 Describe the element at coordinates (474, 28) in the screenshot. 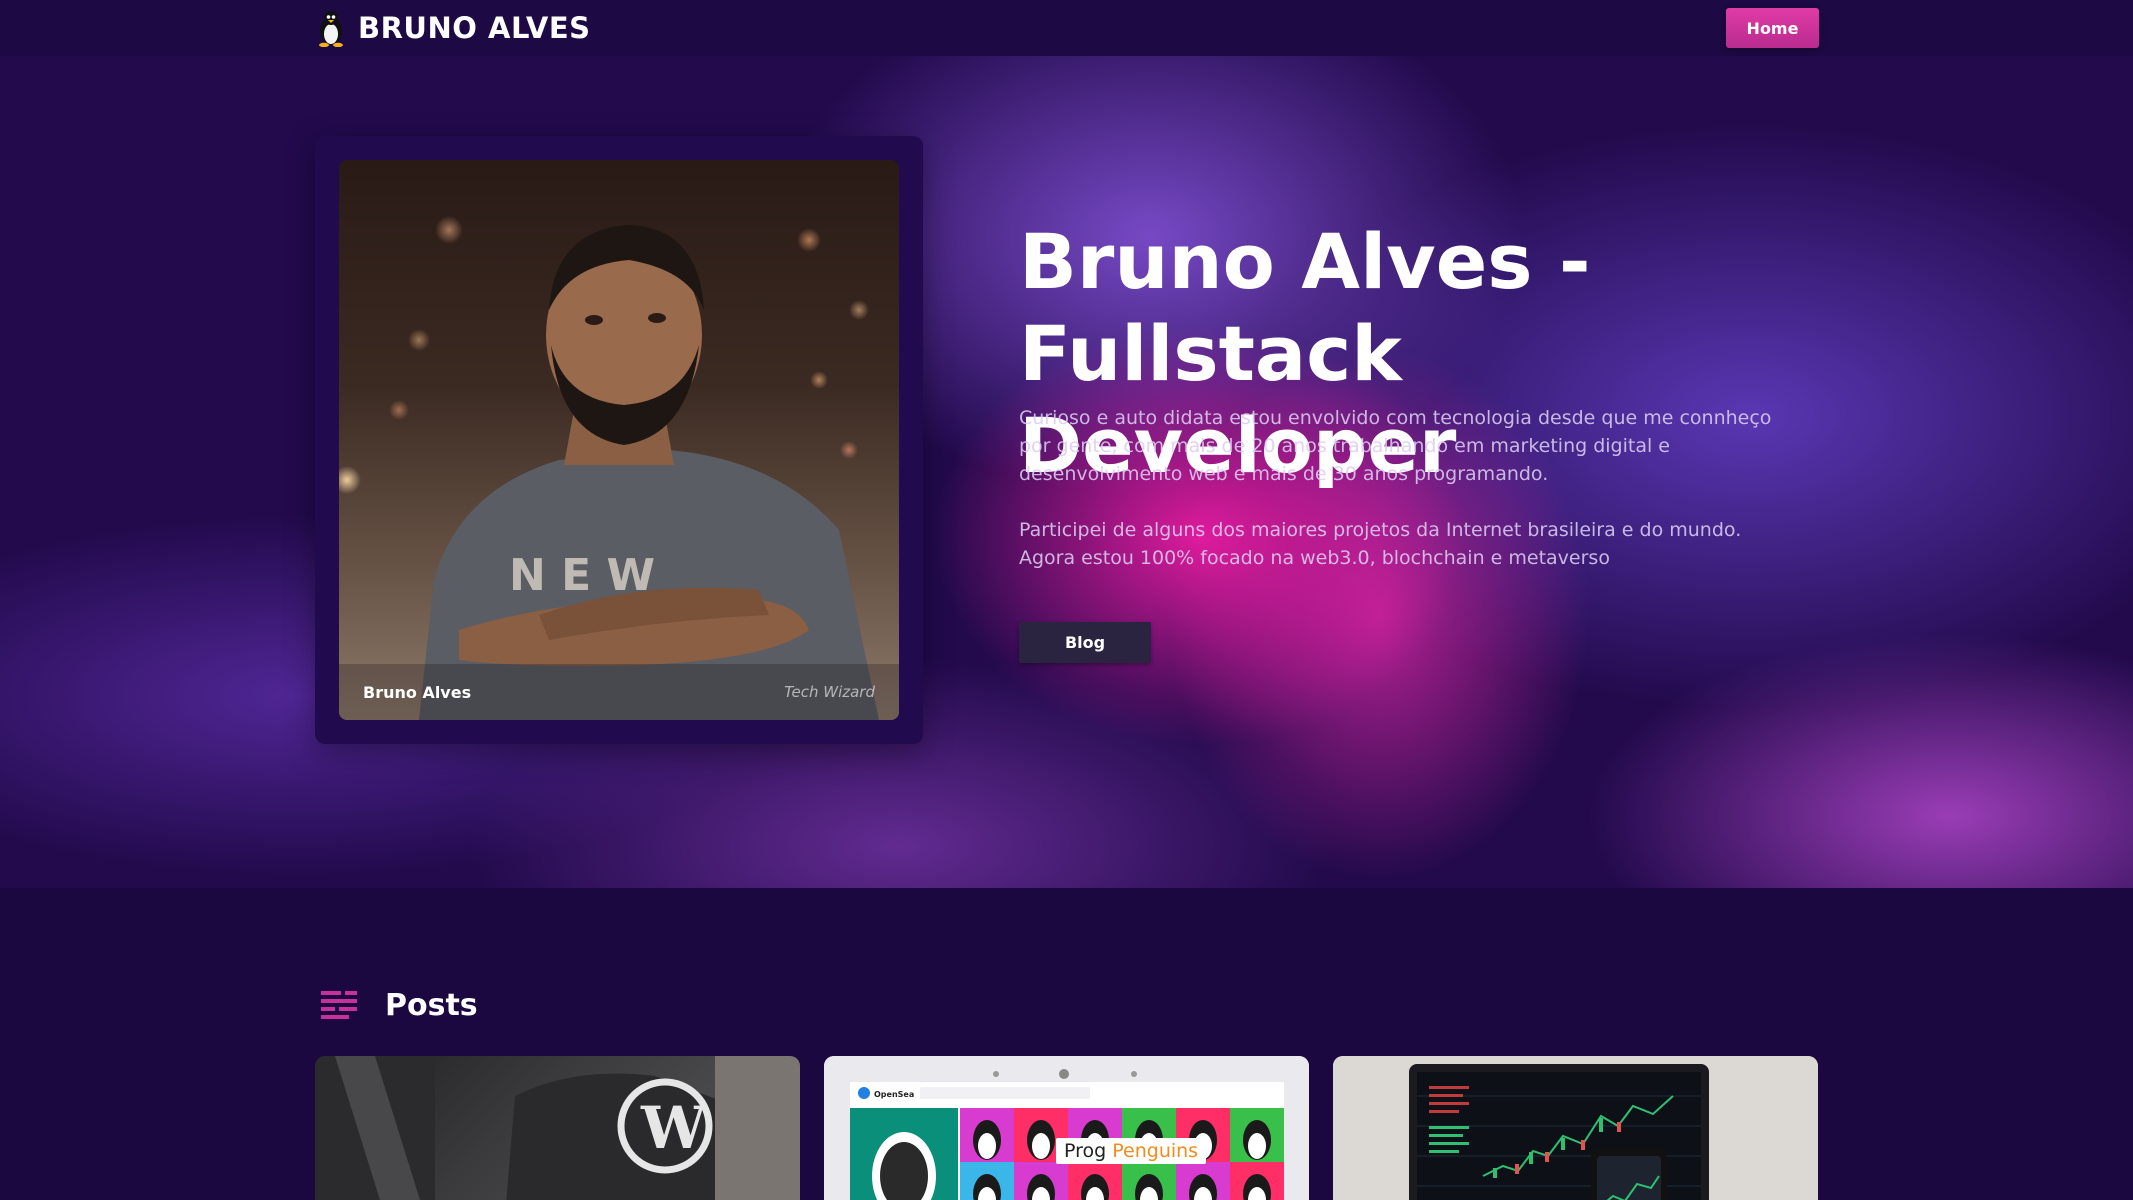

I see `brand-name: BRUNO ALVES` at that location.